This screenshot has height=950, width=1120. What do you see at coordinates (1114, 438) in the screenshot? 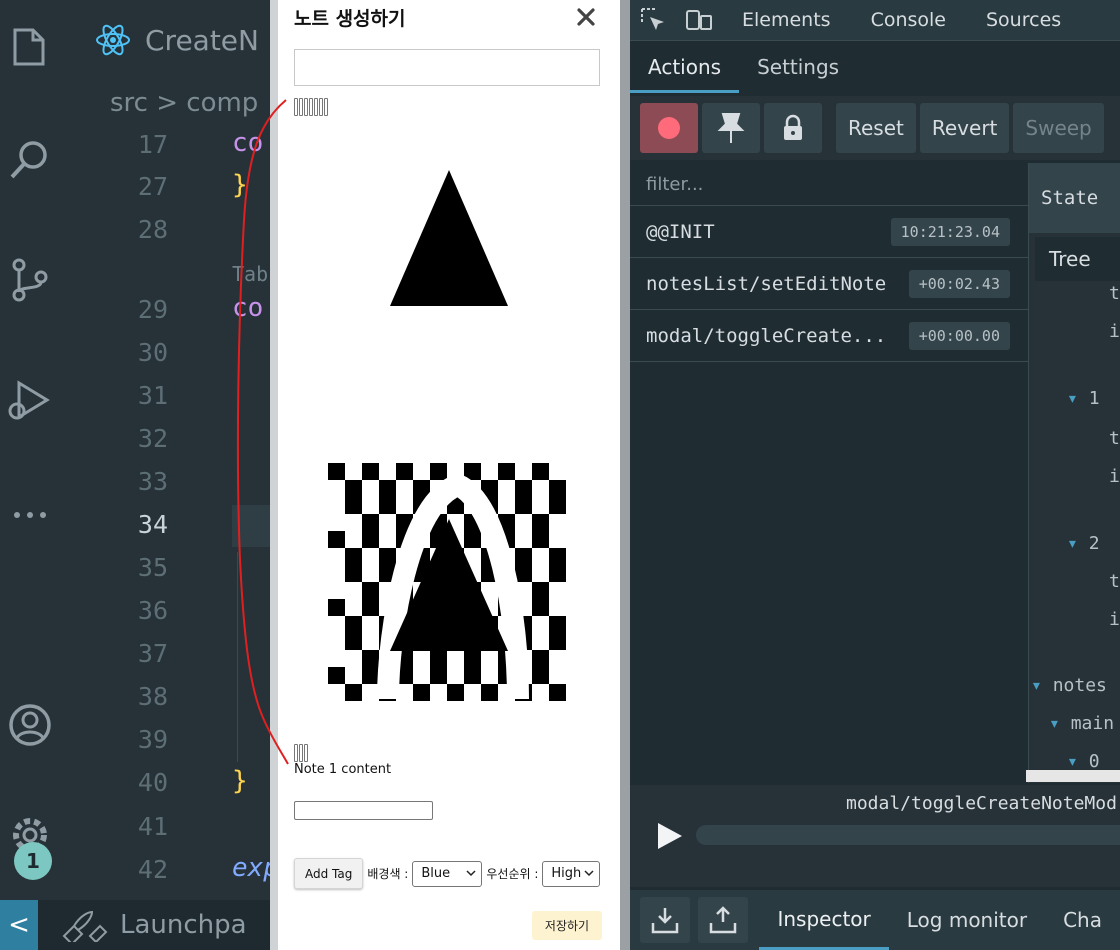
I see `tree-key: t` at bounding box center [1114, 438].